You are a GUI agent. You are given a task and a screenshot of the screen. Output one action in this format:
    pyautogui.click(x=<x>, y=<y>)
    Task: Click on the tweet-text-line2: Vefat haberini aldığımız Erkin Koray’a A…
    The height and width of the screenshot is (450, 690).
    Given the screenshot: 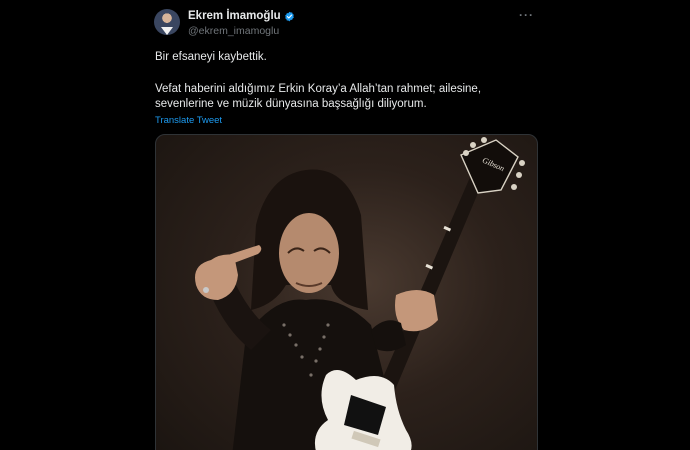 What is the action you would take?
    pyautogui.click(x=318, y=96)
    